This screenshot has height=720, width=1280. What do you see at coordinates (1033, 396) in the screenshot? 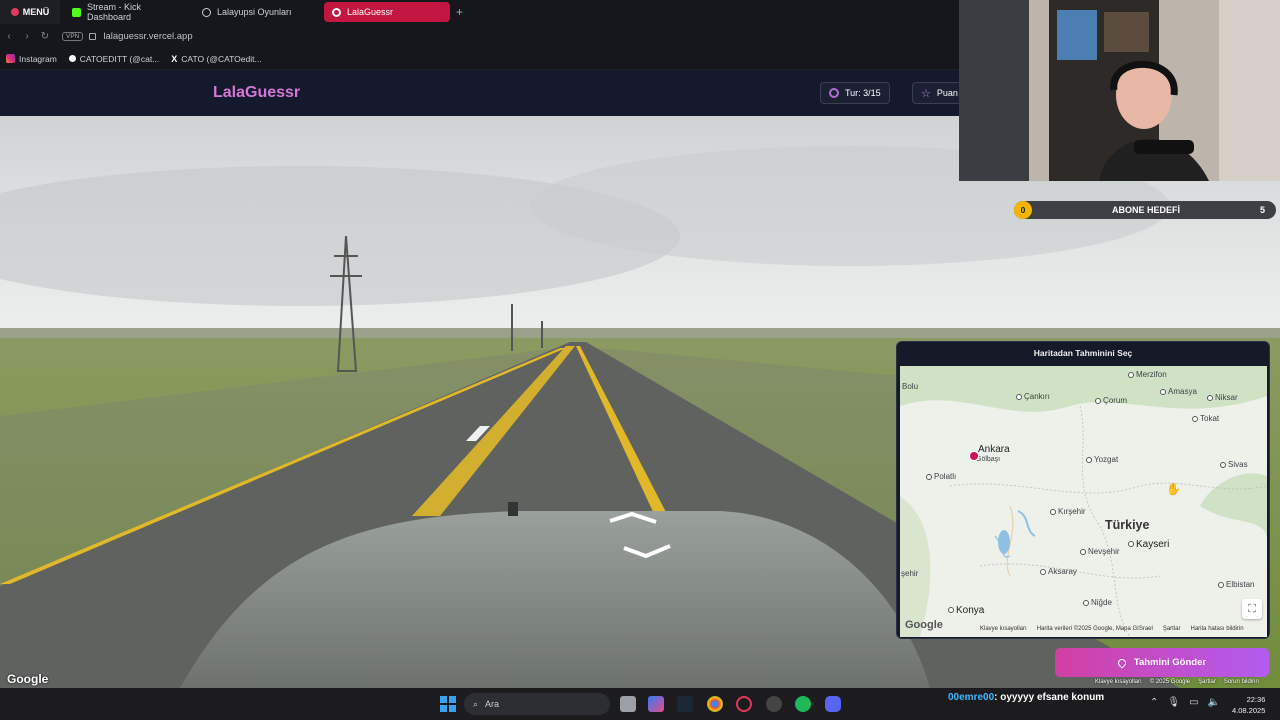
I see `map-city: Çankırı` at bounding box center [1033, 396].